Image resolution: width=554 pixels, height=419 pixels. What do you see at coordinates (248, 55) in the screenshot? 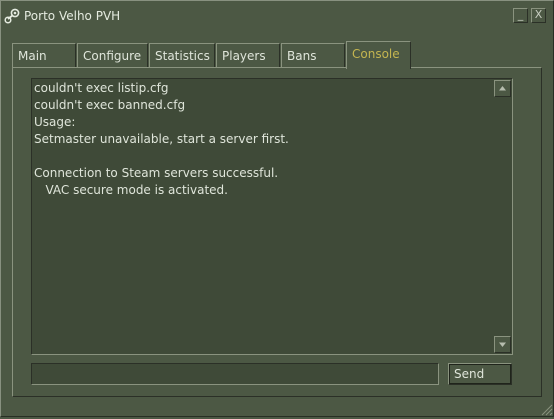
I see `tab-players: Players` at bounding box center [248, 55].